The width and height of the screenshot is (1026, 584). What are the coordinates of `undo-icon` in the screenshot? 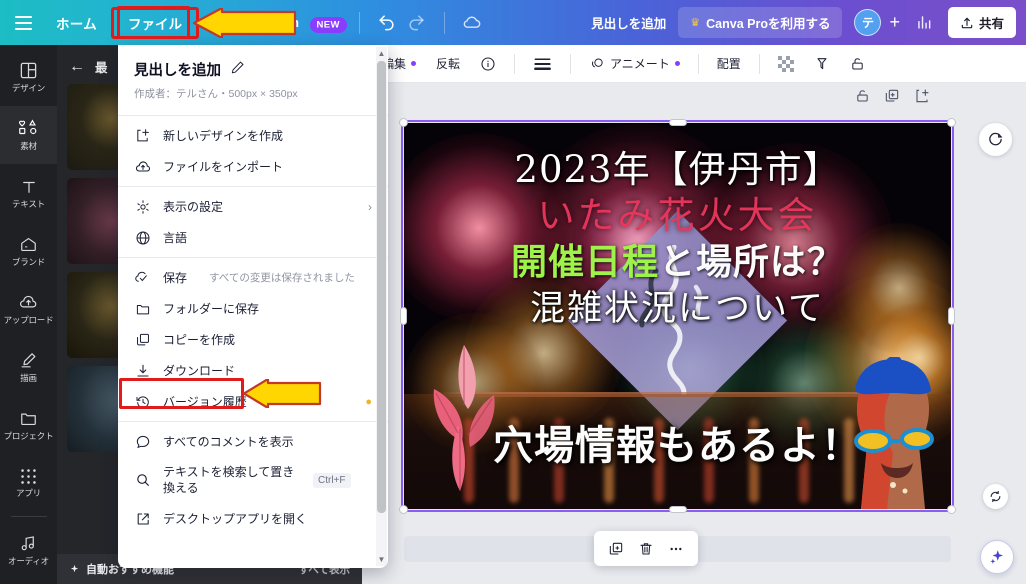 It's located at (387, 23).